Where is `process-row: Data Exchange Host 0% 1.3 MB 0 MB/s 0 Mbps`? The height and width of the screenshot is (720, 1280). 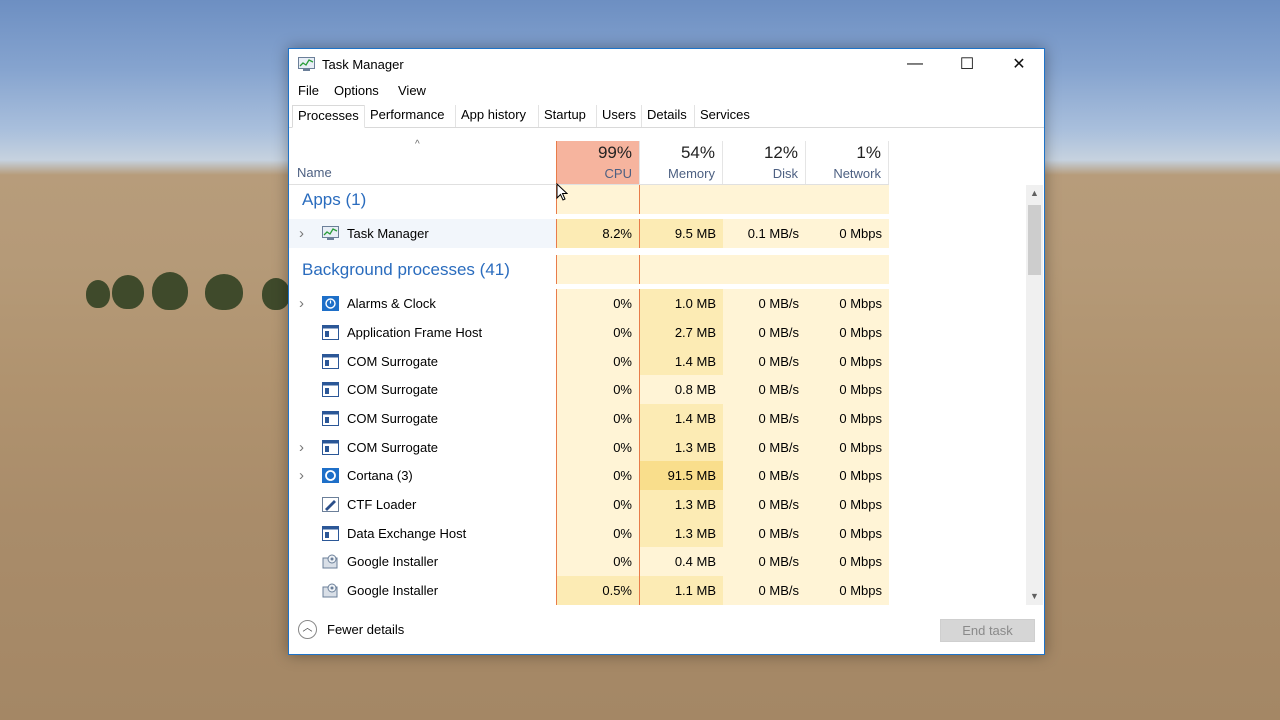
process-row: Data Exchange Host 0% 1.3 MB 0 MB/s 0 Mbps is located at coordinates (589, 533).